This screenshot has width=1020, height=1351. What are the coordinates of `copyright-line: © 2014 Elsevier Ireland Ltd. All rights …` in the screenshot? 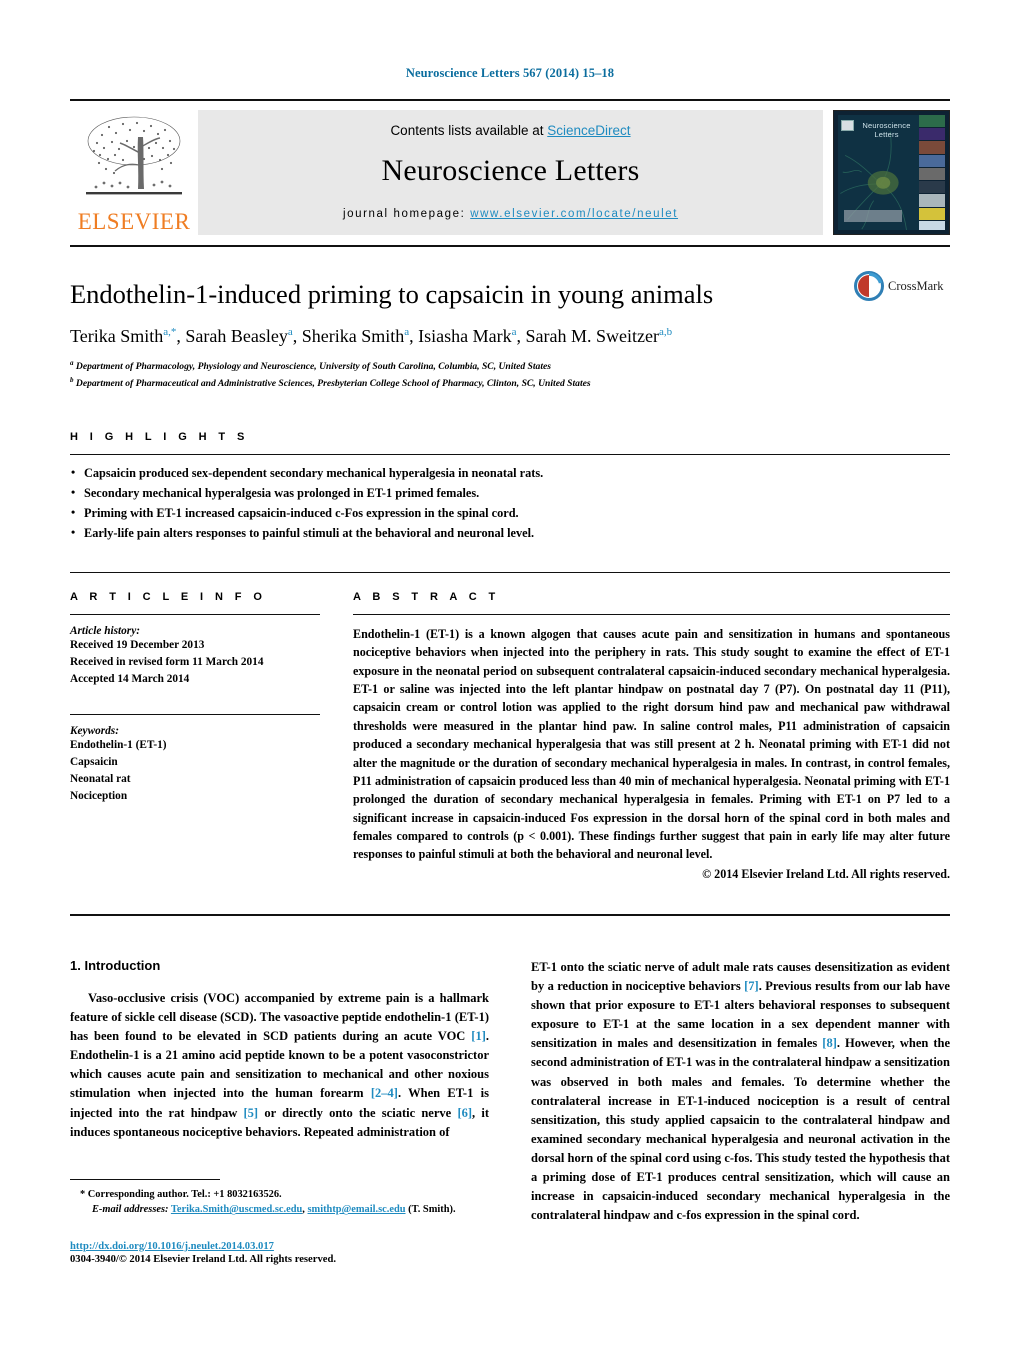 It's located at (826, 873).